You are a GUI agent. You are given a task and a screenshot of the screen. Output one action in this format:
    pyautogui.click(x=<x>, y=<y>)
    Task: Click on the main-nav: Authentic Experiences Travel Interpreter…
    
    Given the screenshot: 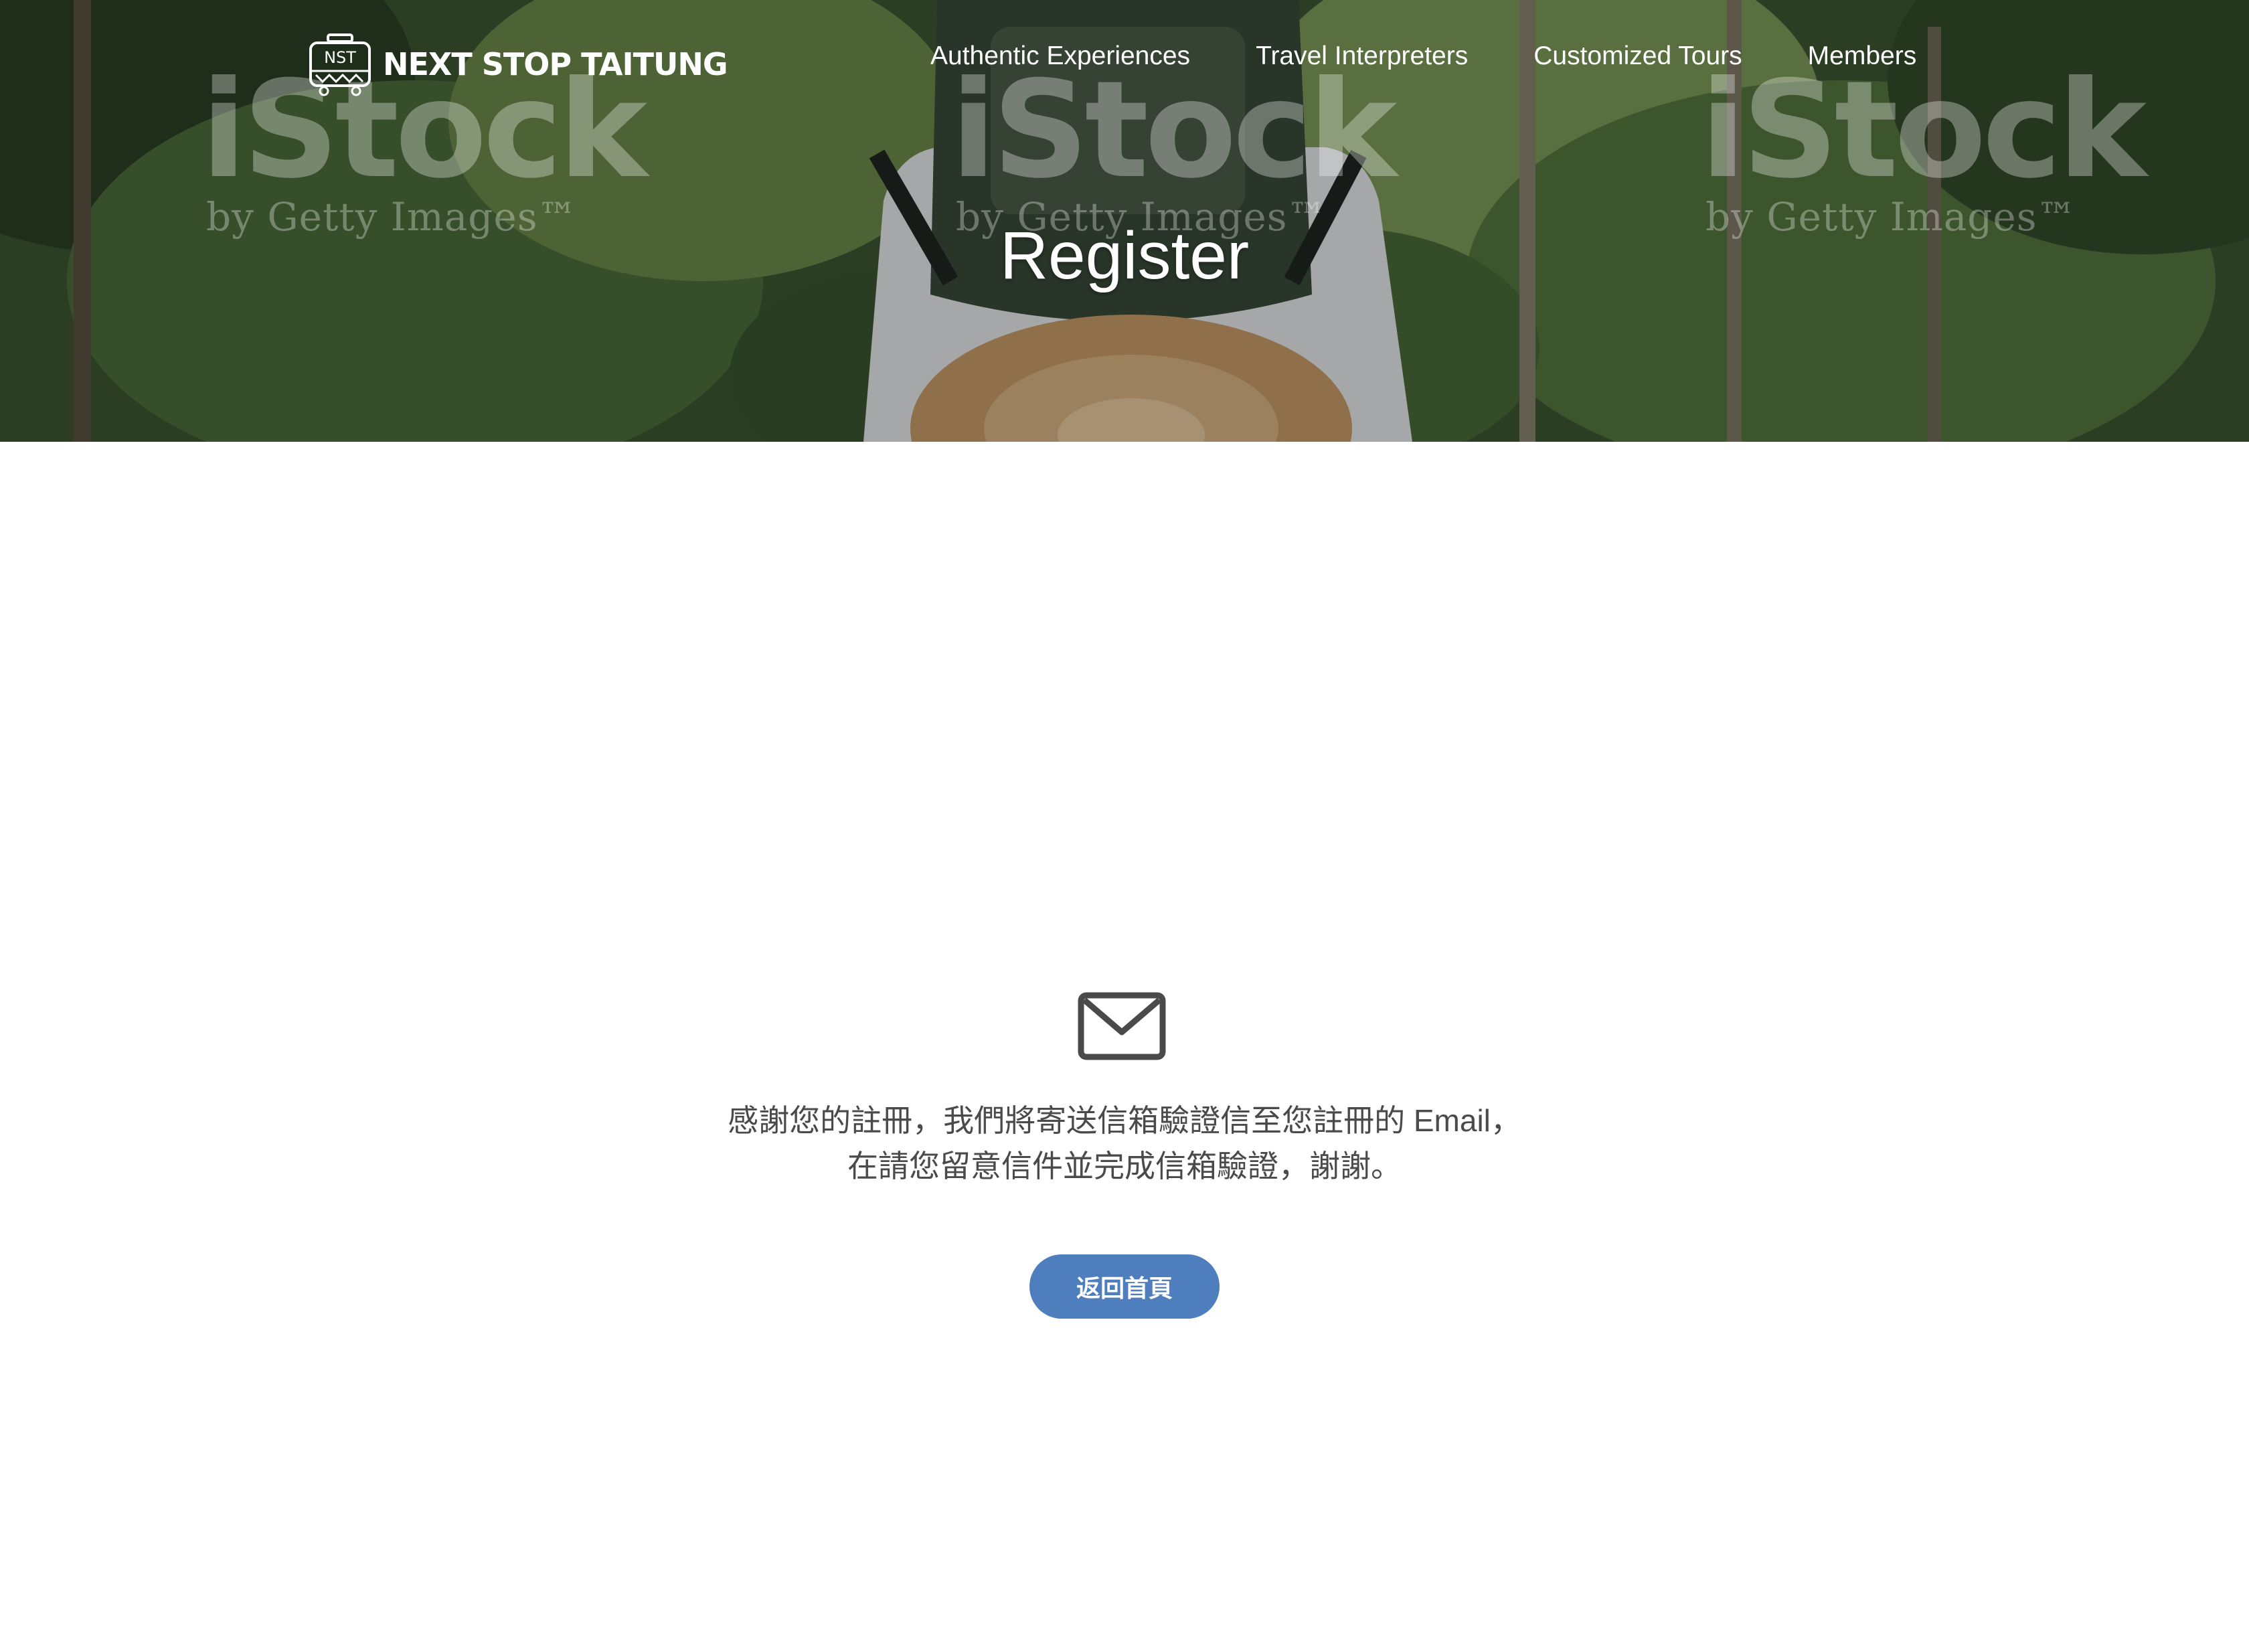 What is the action you would take?
    pyautogui.click(x=1423, y=56)
    